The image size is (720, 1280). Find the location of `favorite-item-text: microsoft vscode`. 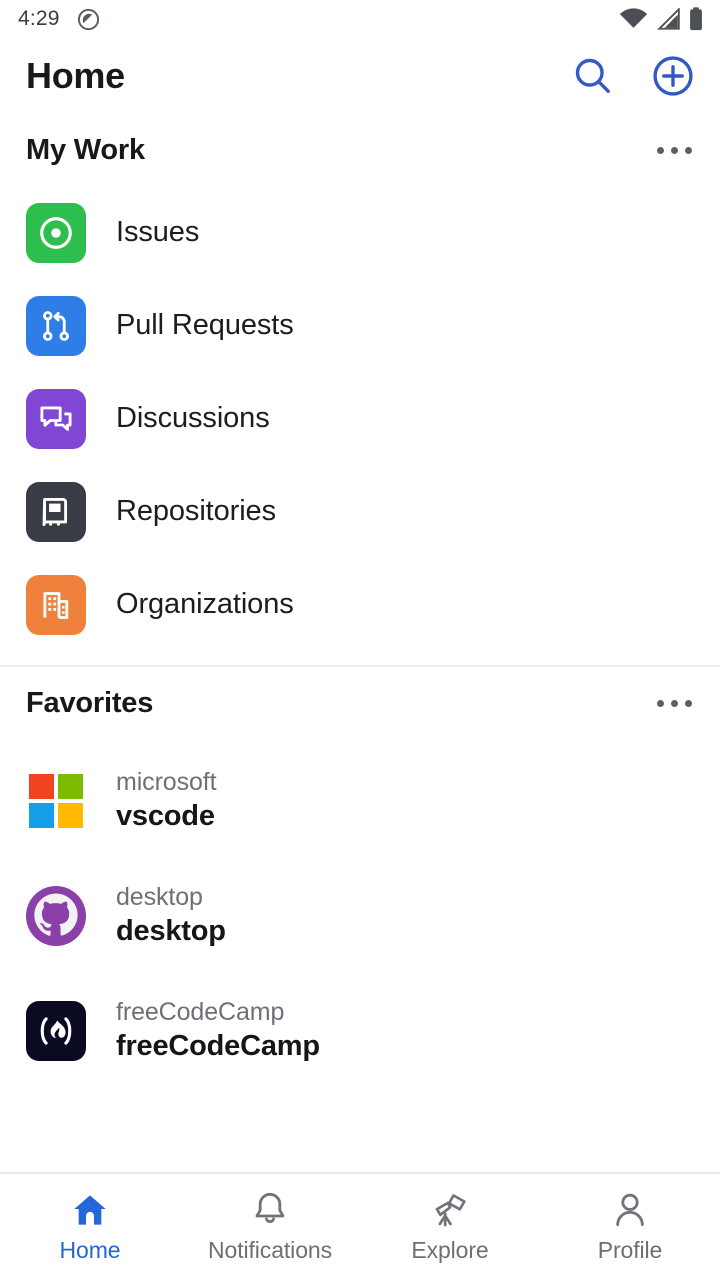

favorite-item-text: microsoft vscode is located at coordinates (166, 800).